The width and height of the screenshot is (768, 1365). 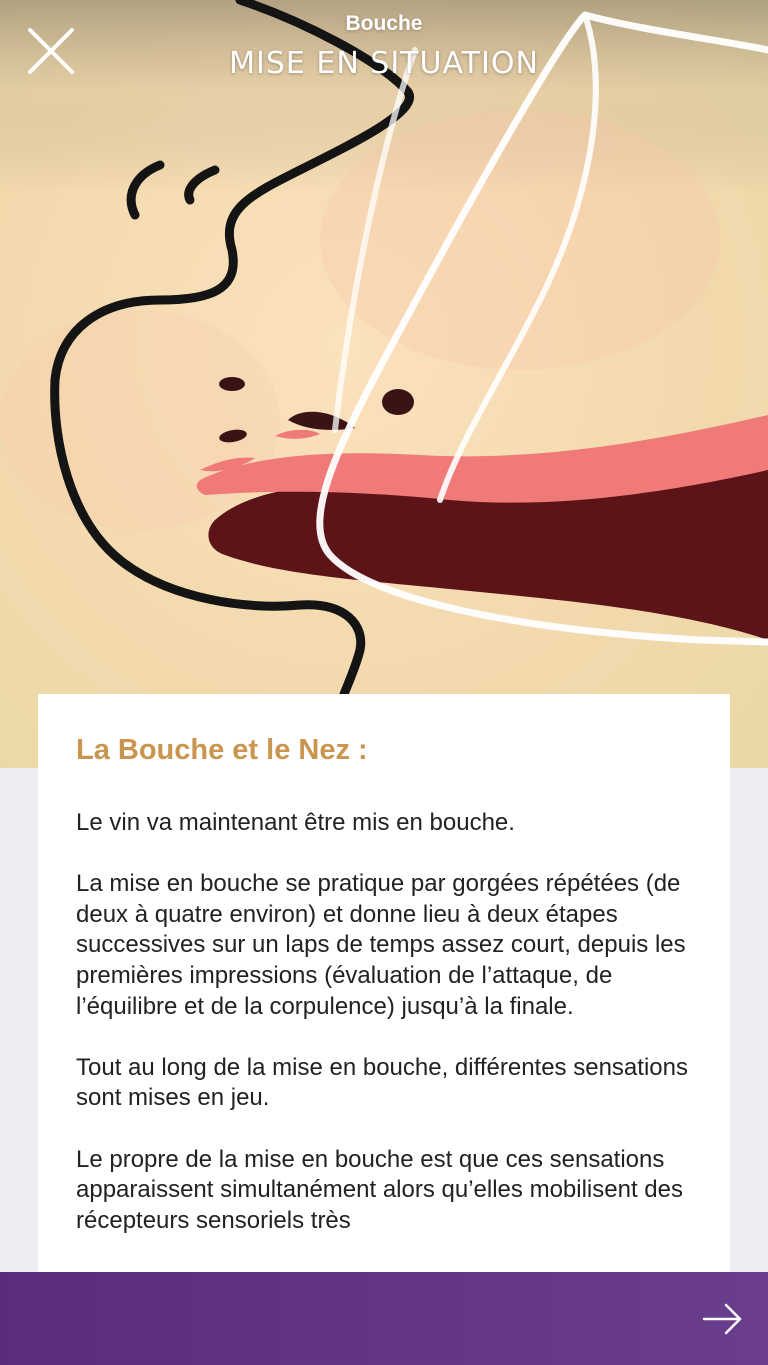 I want to click on arrow-right-icon, so click(x=722, y=1319).